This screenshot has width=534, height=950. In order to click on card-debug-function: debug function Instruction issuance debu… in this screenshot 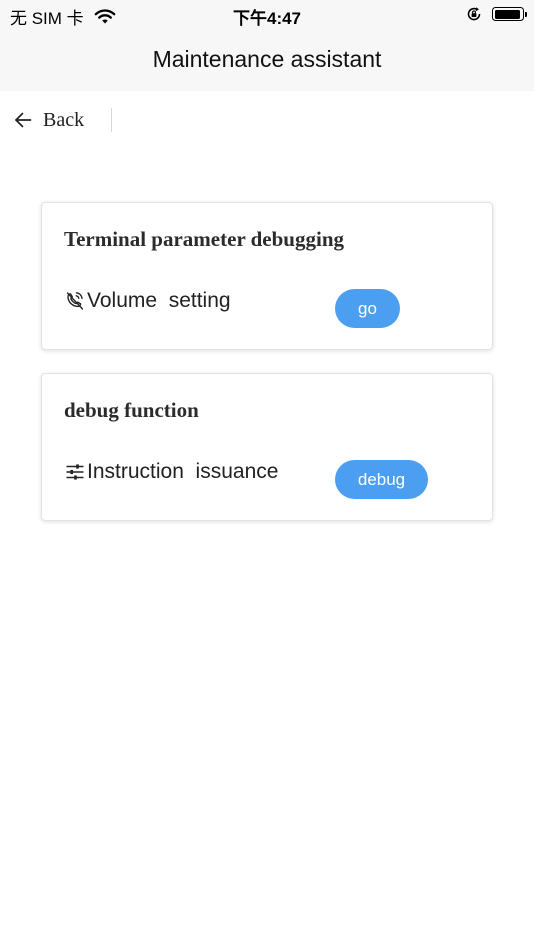, I will do `click(267, 447)`.